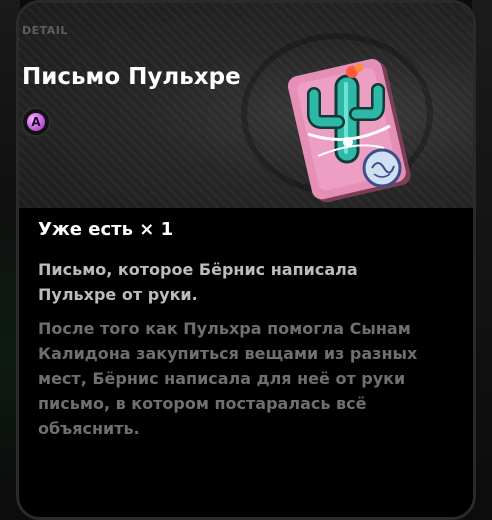 This screenshot has width=492, height=520. I want to click on rank-label: A, so click(36, 122).